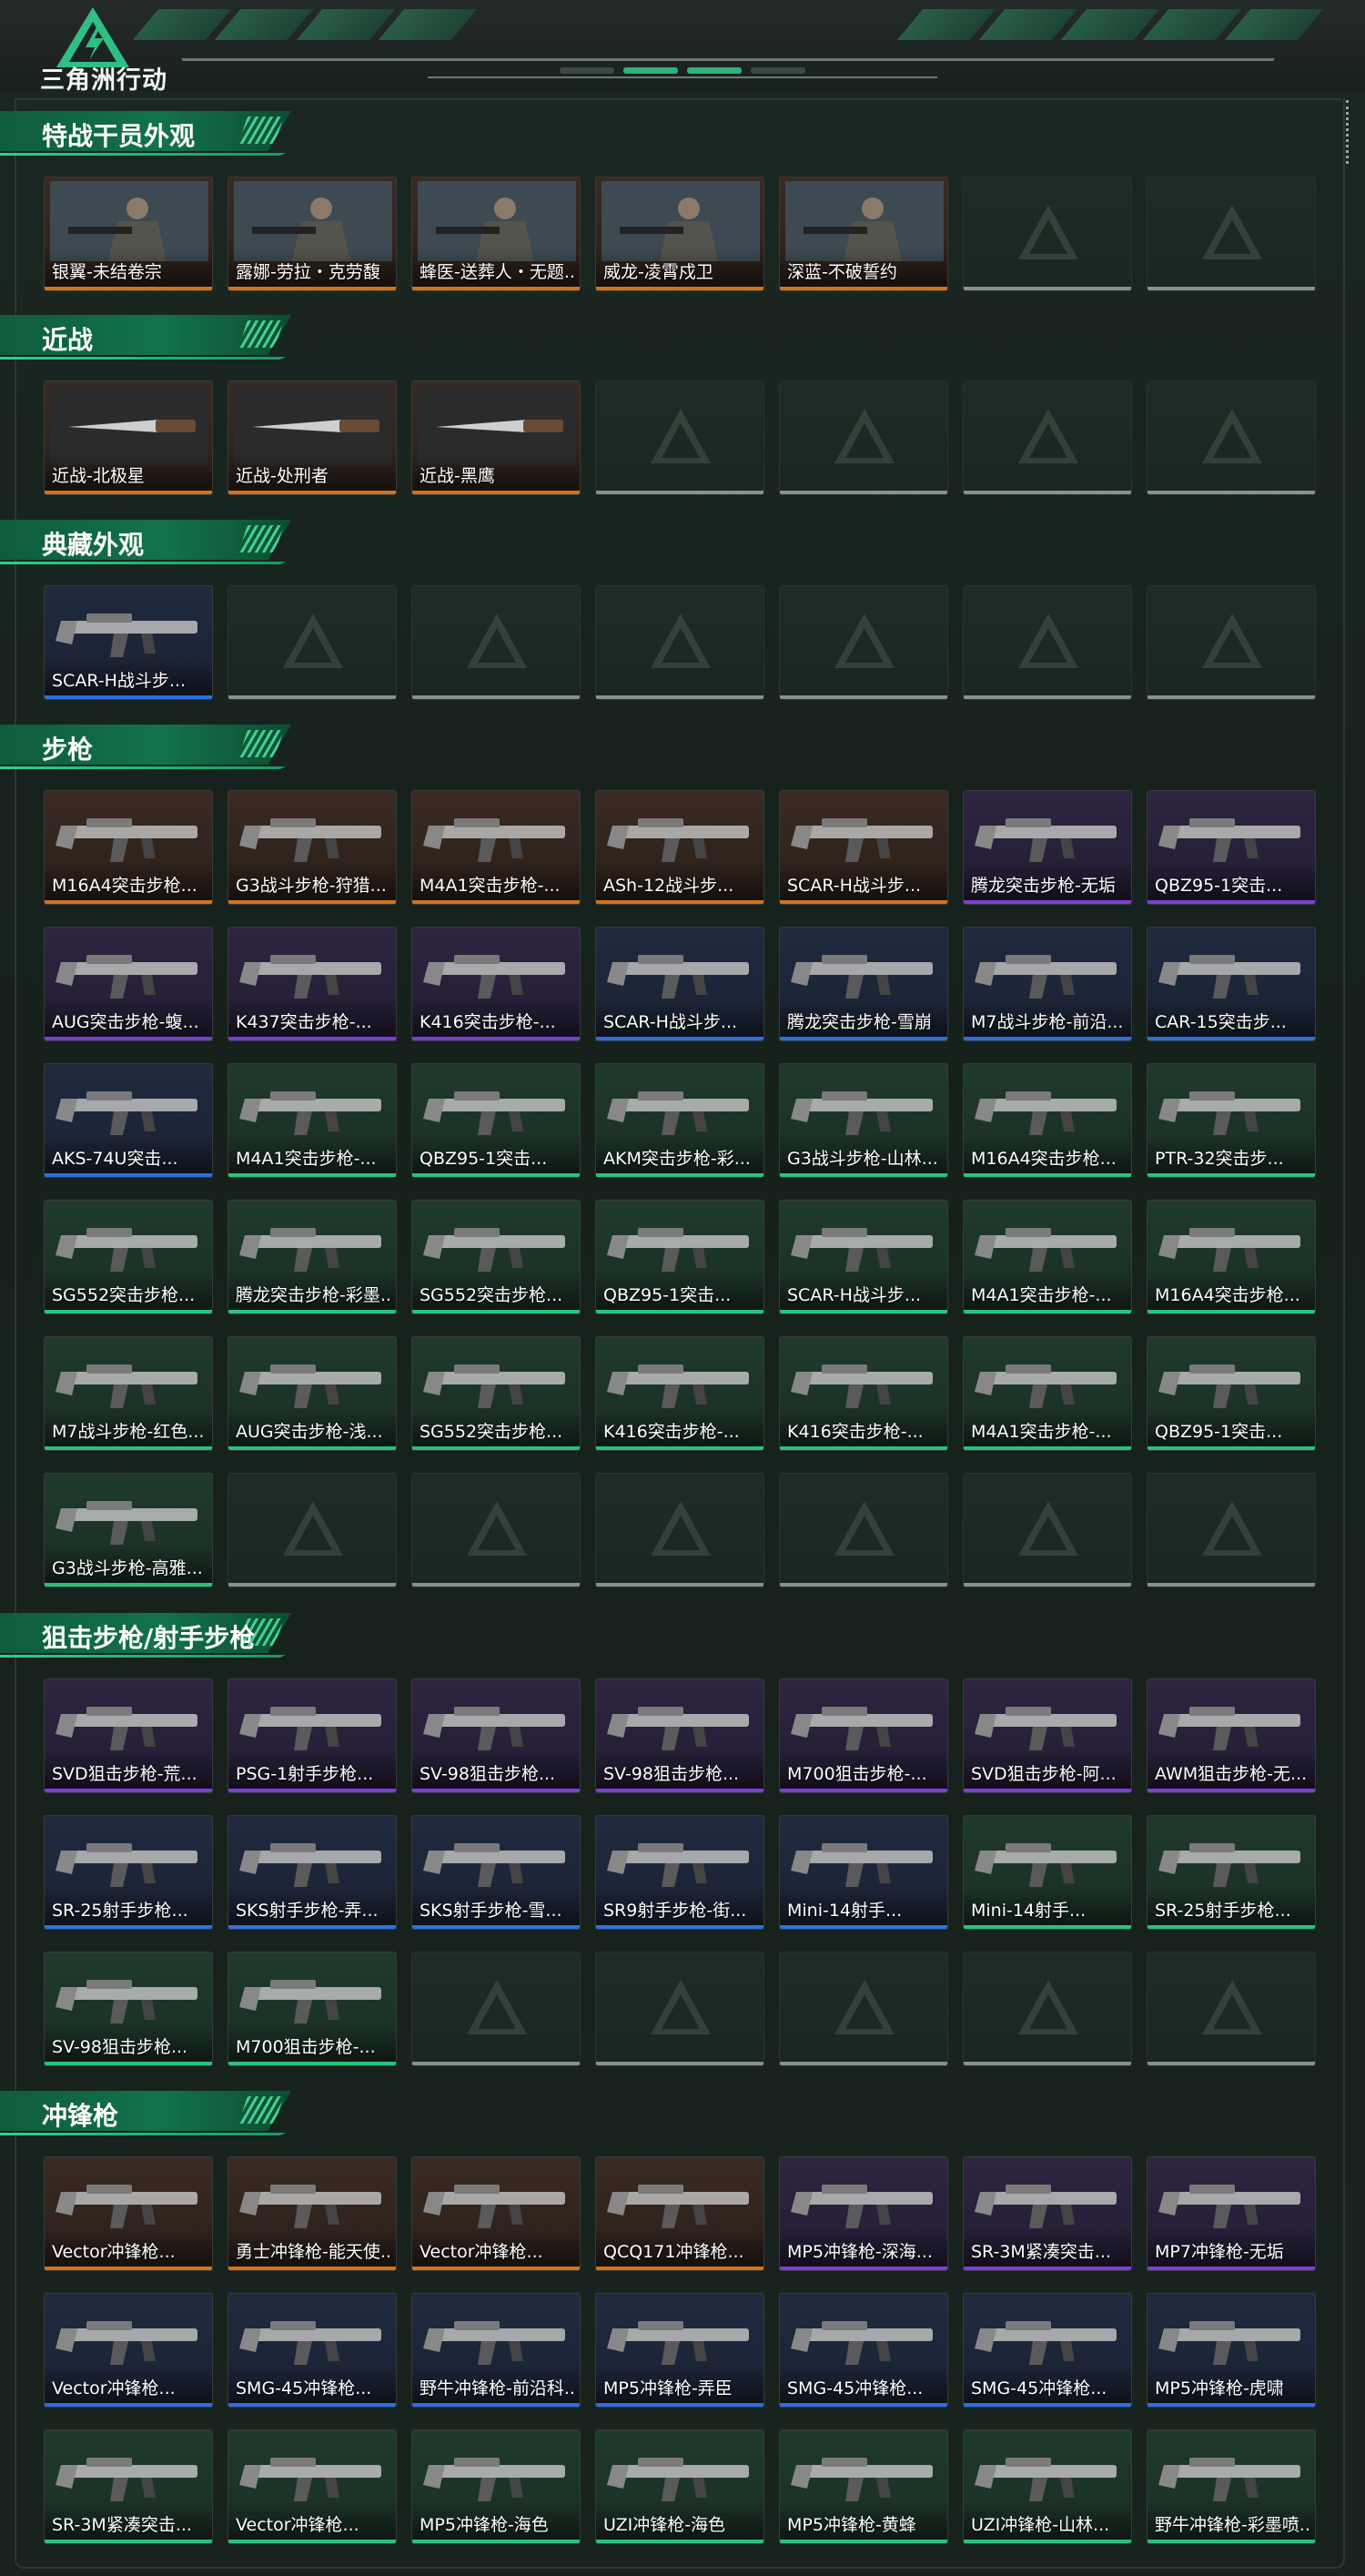 The height and width of the screenshot is (2576, 1365). What do you see at coordinates (313, 437) in the screenshot?
I see `item-card: 近战-处刑者` at bounding box center [313, 437].